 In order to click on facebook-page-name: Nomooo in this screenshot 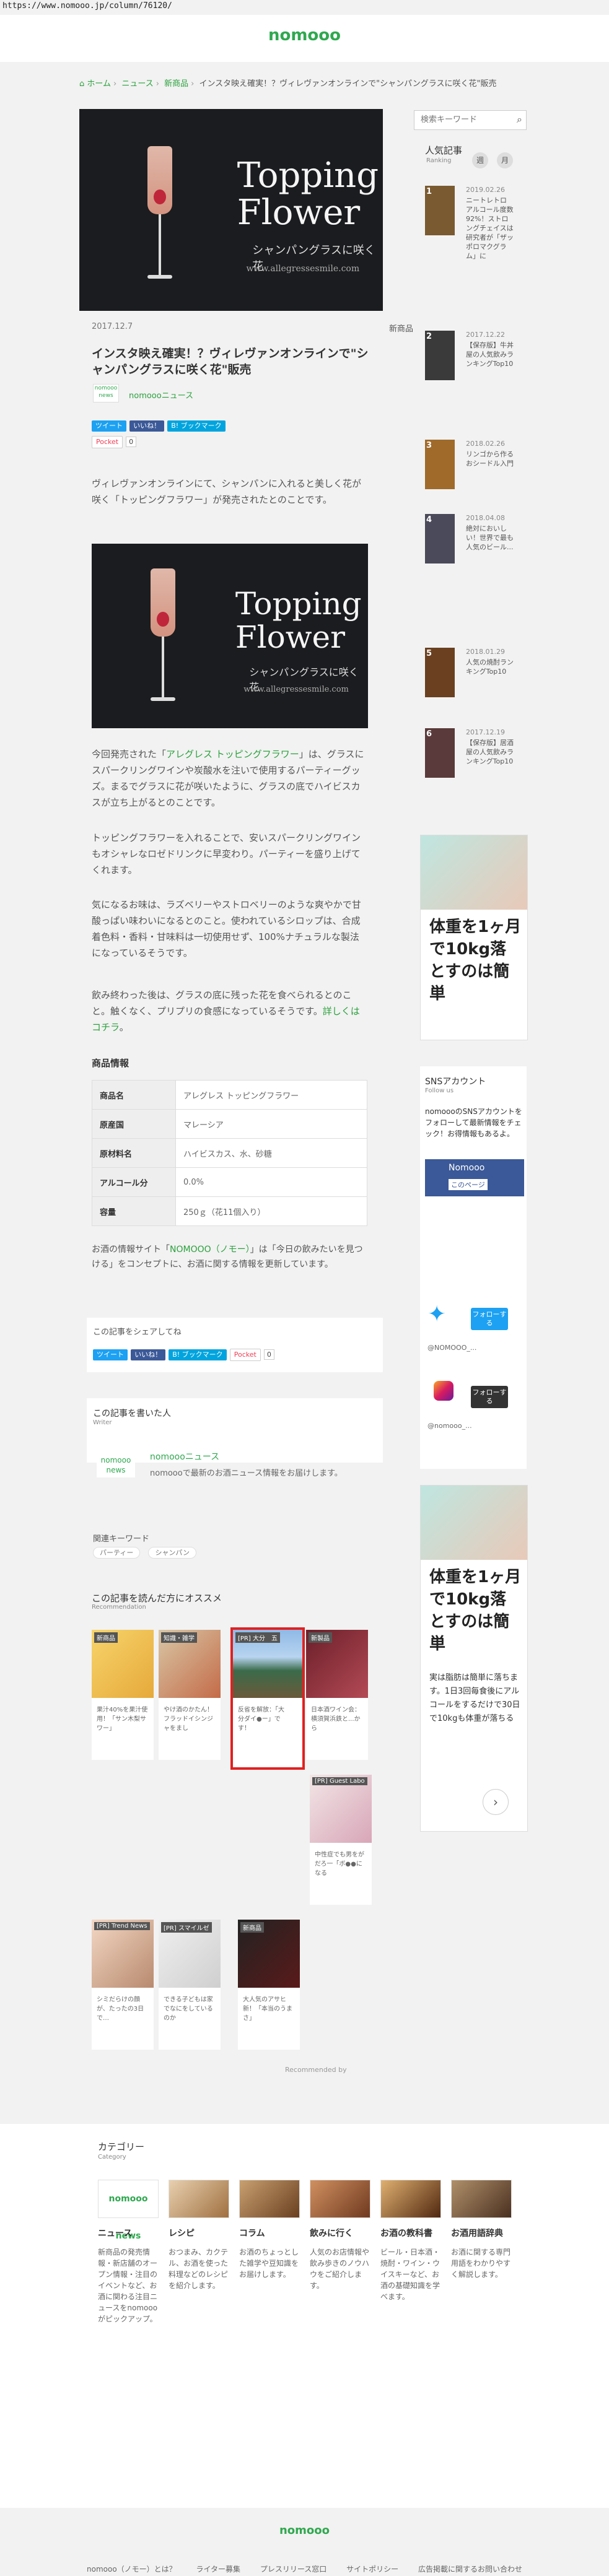, I will do `click(467, 1168)`.